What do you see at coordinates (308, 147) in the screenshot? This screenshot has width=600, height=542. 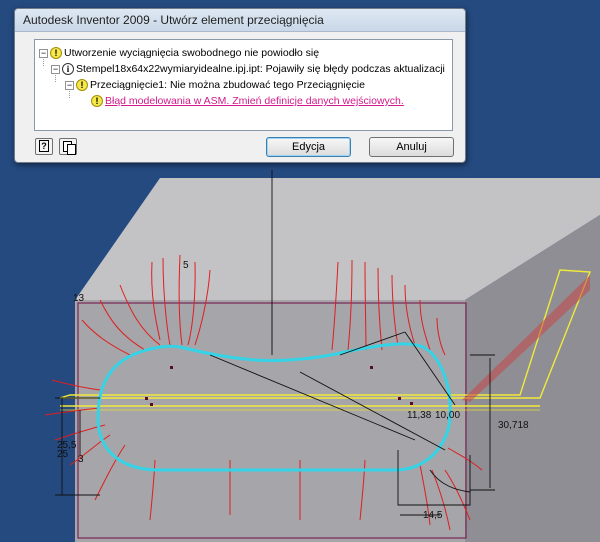 I see `edit-button: Edycja` at bounding box center [308, 147].